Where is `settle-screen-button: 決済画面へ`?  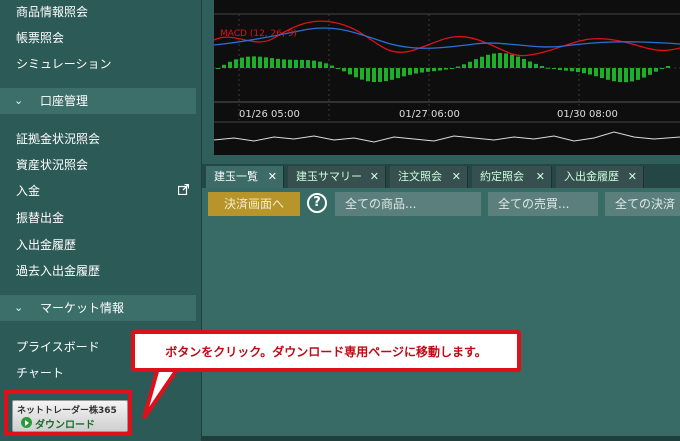 settle-screen-button: 決済画面へ is located at coordinates (254, 204).